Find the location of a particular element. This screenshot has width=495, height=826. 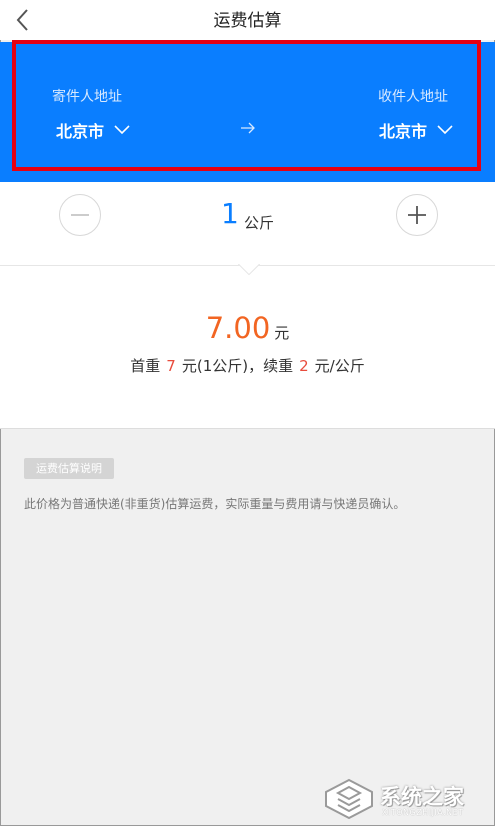

price-pointer is located at coordinates (249, 269).